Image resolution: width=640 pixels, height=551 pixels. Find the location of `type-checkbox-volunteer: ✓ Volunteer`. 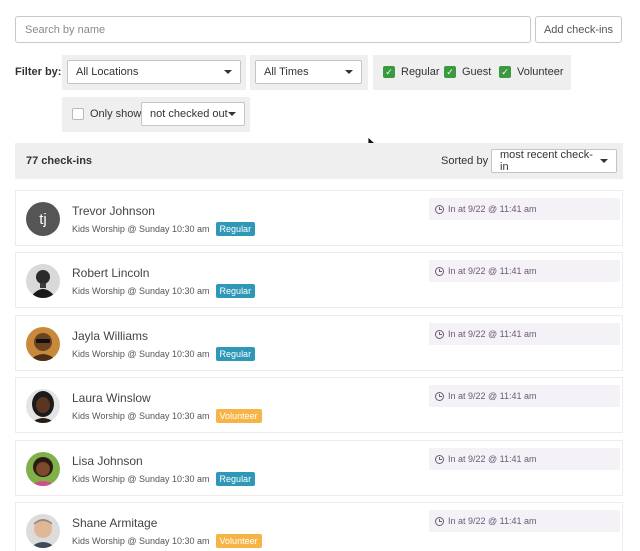

type-checkbox-volunteer: ✓ Volunteer is located at coordinates (531, 72).